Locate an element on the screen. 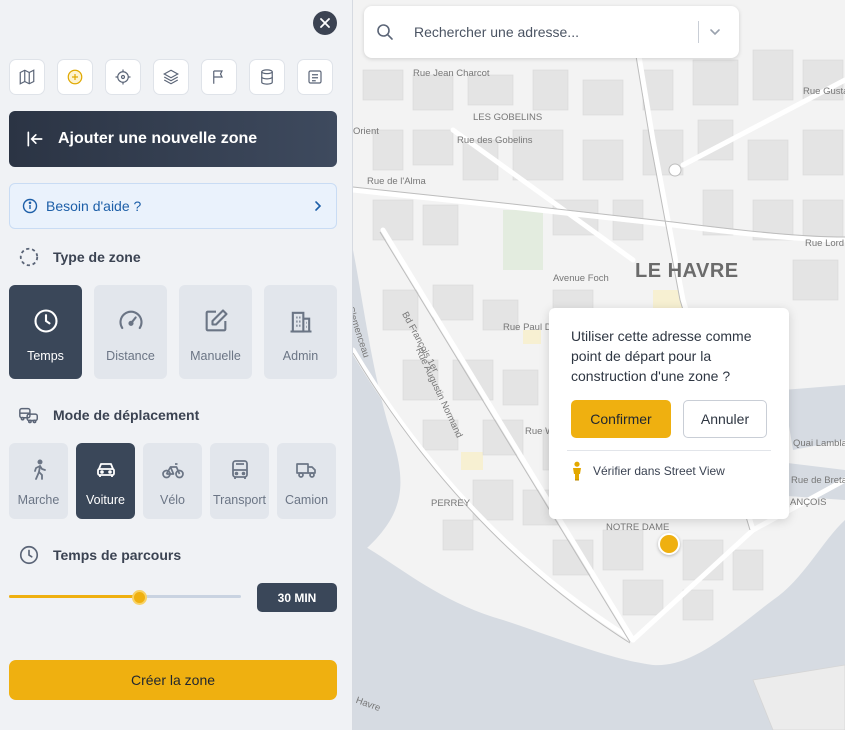  back-arrow-icon is located at coordinates (35, 139).